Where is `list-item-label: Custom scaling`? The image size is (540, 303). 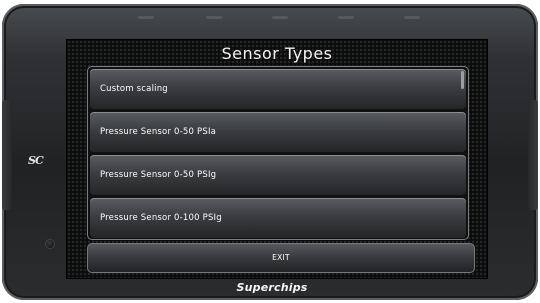
list-item-label: Custom scaling is located at coordinates (134, 89).